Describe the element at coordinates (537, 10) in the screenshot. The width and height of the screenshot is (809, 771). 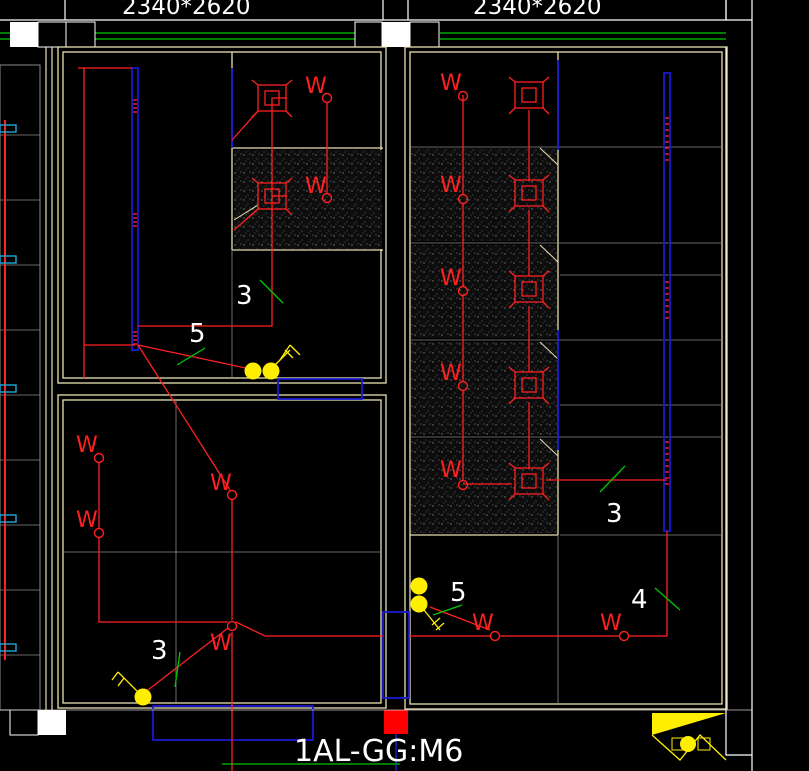
I see `dimension-label-right: 2340*2620` at that location.